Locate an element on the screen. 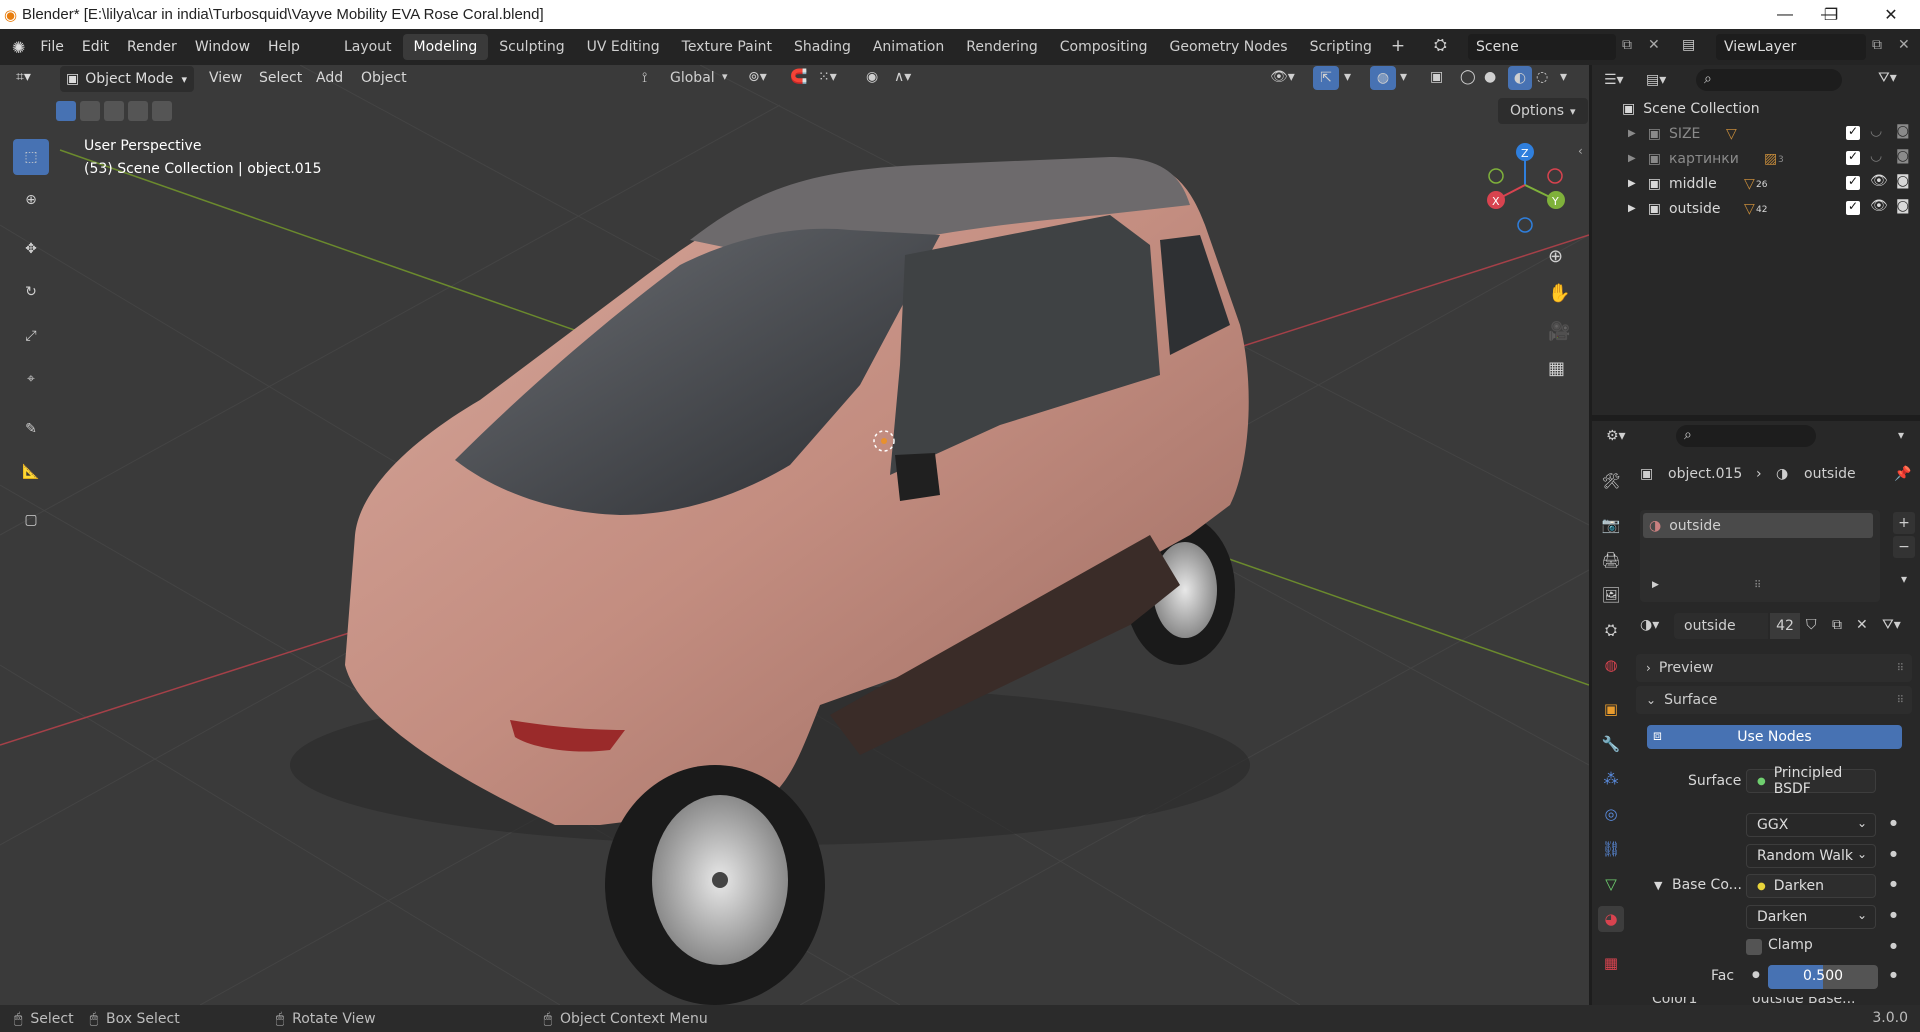  gizmo-toggle-icon: ⇱ is located at coordinates (1326, 78).